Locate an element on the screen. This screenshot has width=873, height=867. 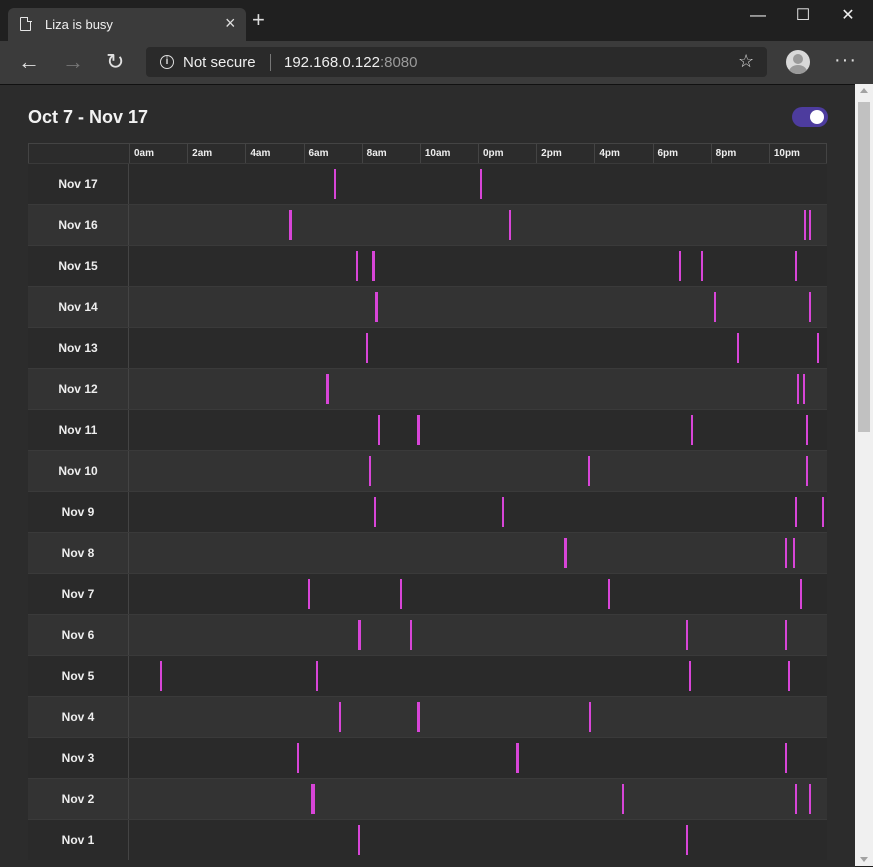
forward-icon: → is located at coordinates (73, 62).